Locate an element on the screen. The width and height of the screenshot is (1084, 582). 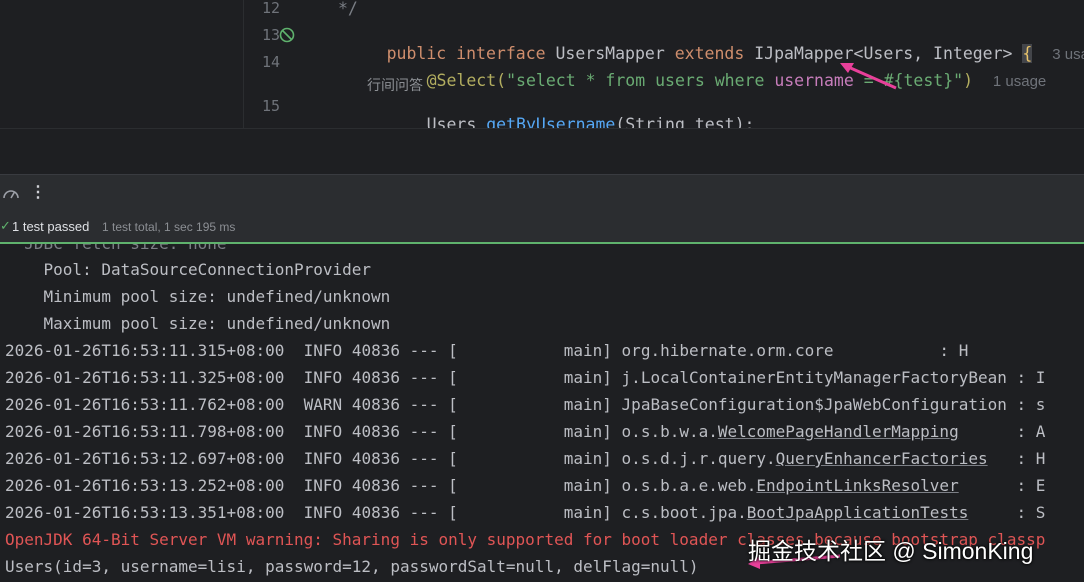
project-pane is located at coordinates (122, 64).